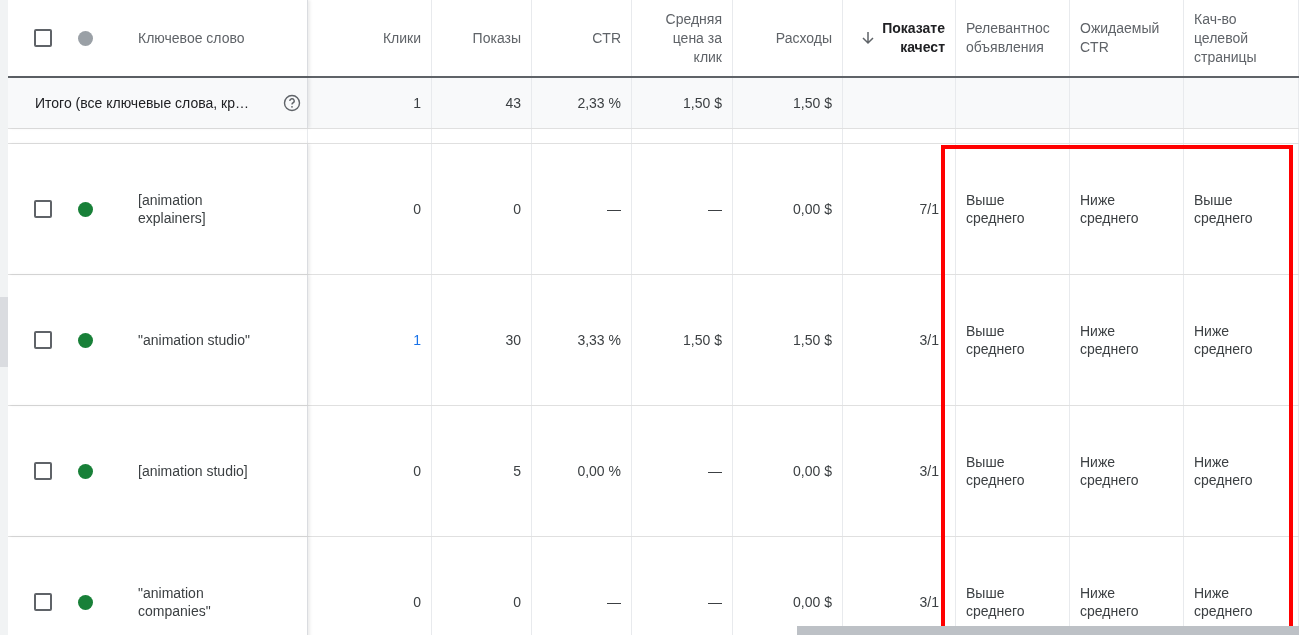 The height and width of the screenshot is (635, 1299). I want to click on table-cell: 43, so click(513, 103).